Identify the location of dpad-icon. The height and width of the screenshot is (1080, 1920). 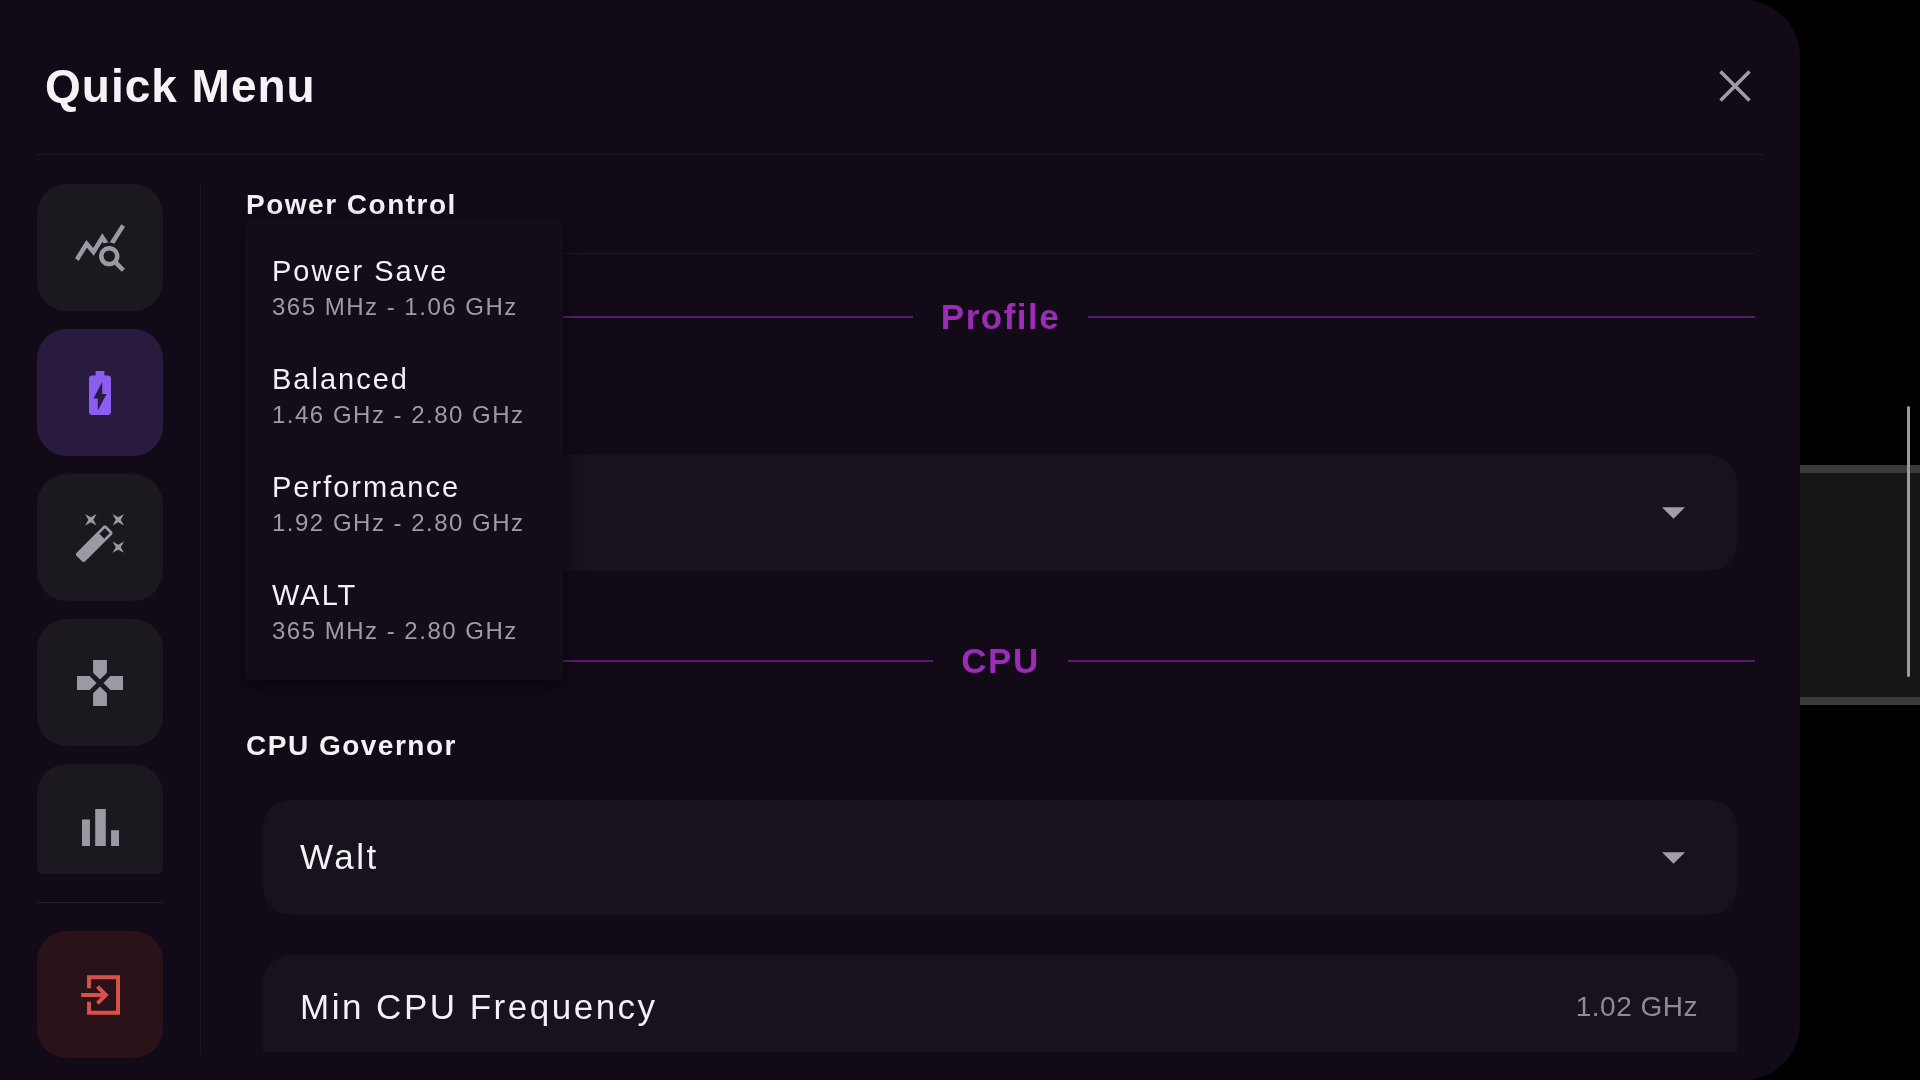
(100, 682).